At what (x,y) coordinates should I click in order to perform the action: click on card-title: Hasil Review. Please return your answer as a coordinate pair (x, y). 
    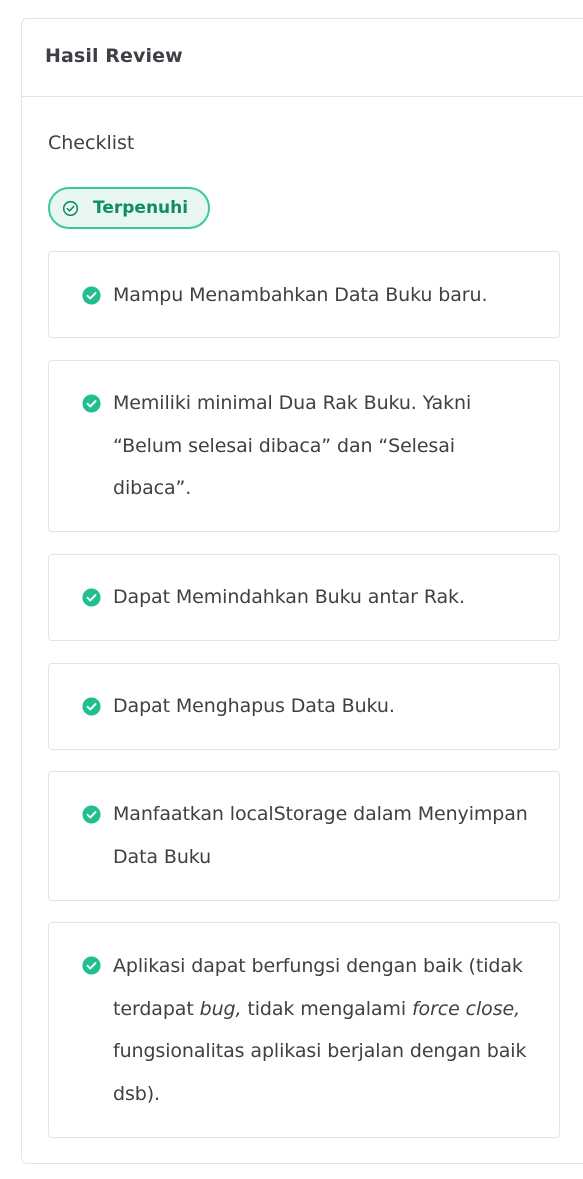
    Looking at the image, I should click on (114, 56).